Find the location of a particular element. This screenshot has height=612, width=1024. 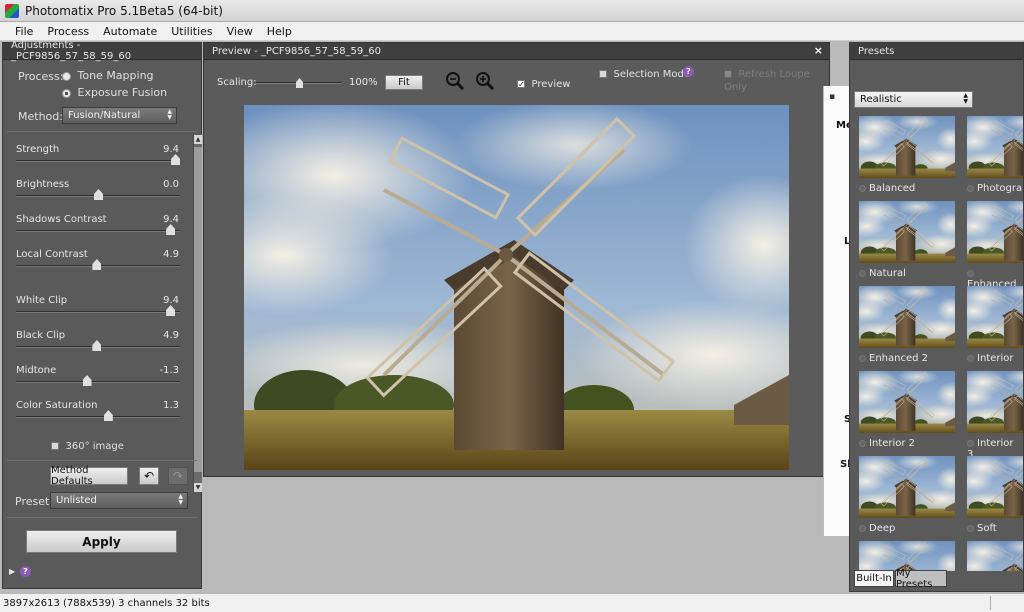

slider-black-clip: Black Clip 4.9 is located at coordinates (98, 345).